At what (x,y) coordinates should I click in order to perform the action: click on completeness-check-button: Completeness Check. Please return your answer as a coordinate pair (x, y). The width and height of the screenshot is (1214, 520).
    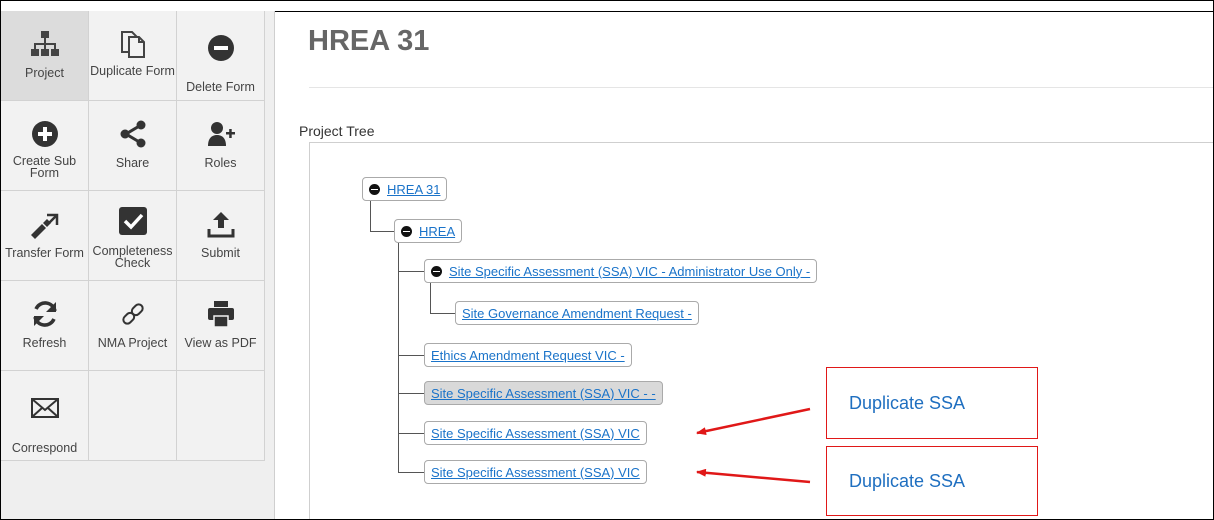
    Looking at the image, I should click on (133, 236).